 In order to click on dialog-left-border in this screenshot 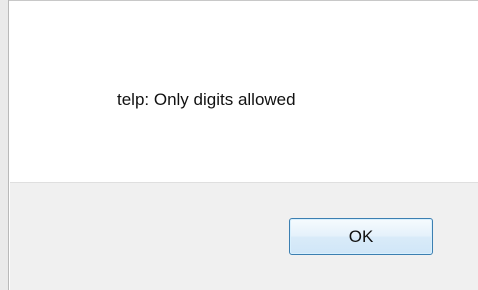, I will do `click(4, 145)`.